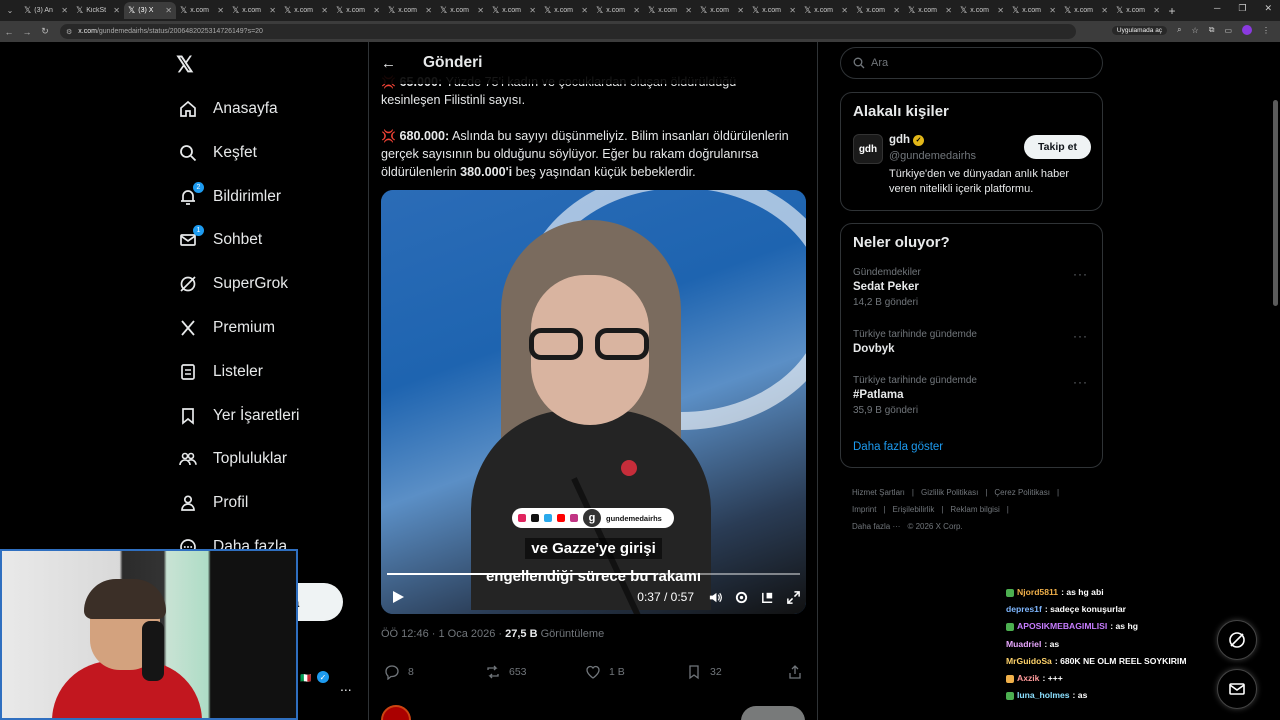 This screenshot has width=1280, height=720. What do you see at coordinates (1217, 8) in the screenshot?
I see `minimize-icon: ─` at bounding box center [1217, 8].